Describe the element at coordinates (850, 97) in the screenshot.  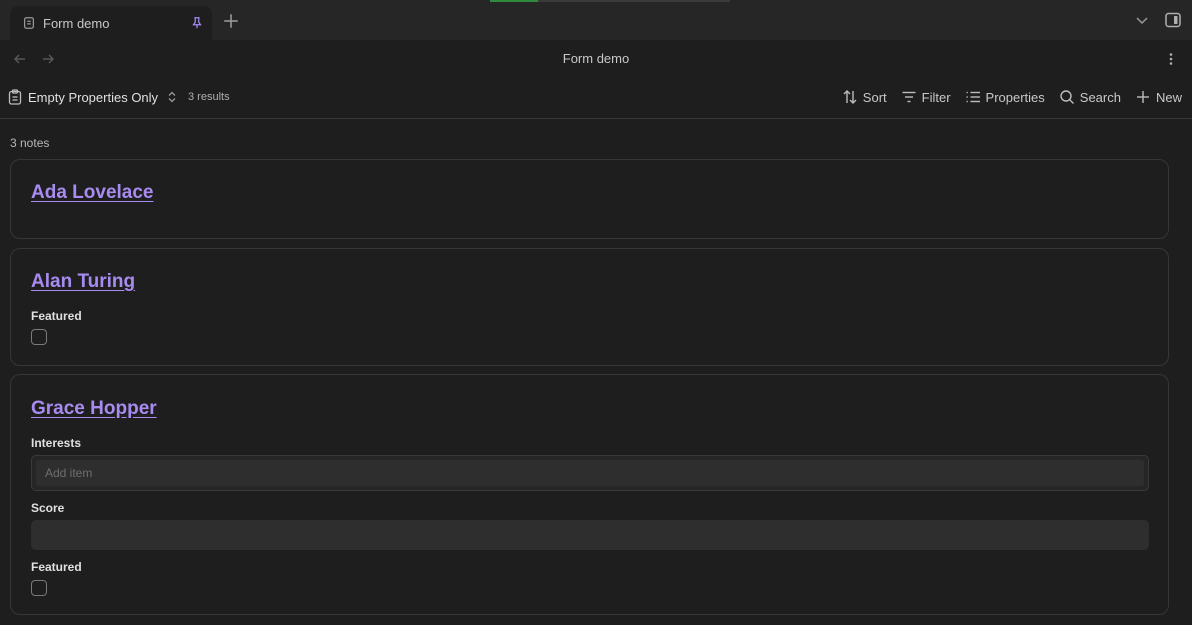
I see `sort-icon` at that location.